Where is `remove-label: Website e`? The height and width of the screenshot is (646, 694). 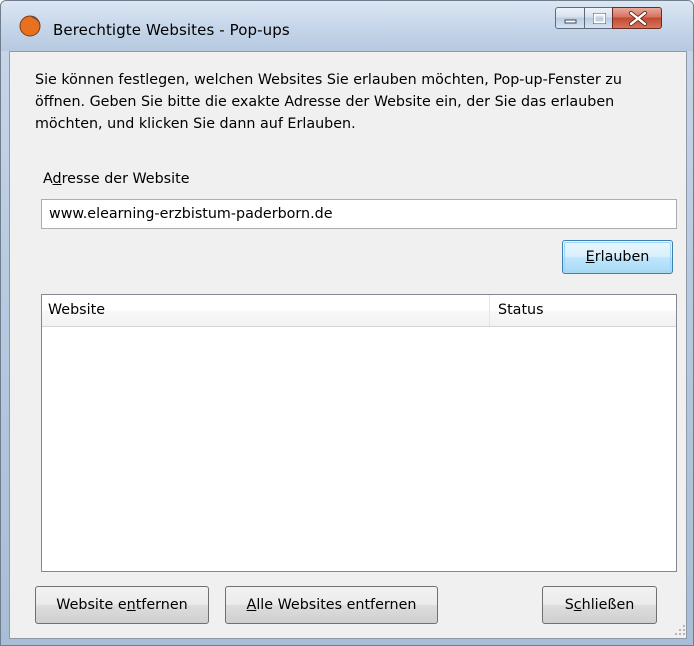
remove-label: Website e is located at coordinates (91, 605).